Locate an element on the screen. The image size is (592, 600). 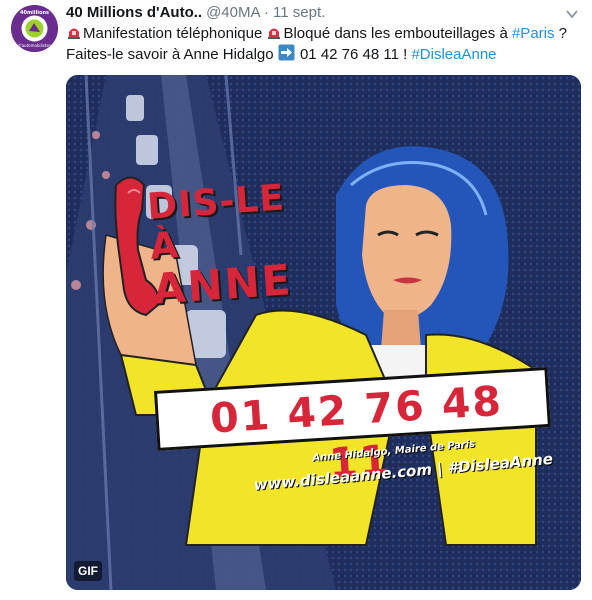
avatar-logo: 40millions d'automobilistes is located at coordinates (34, 28).